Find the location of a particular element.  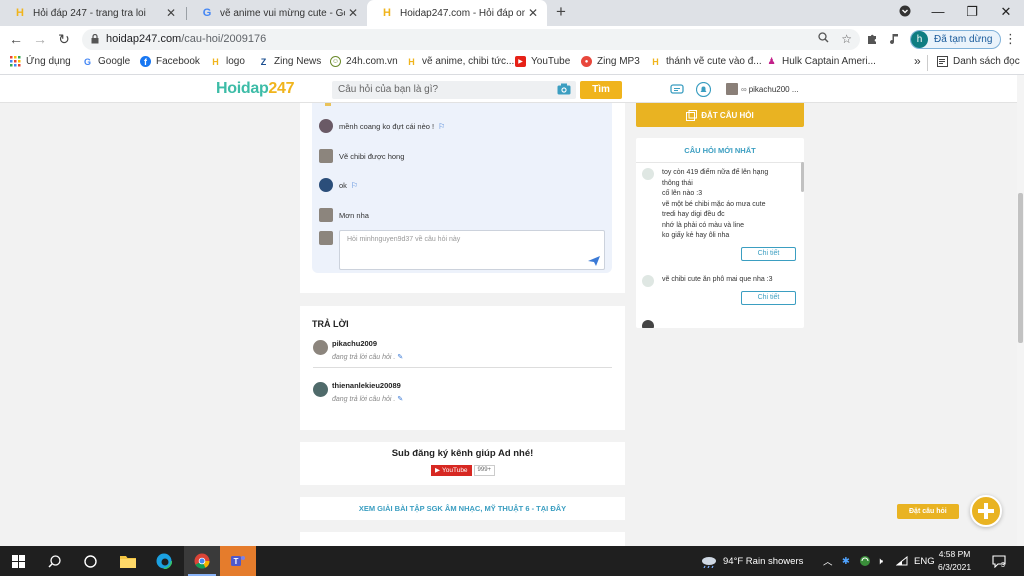

taskbar-chrome is located at coordinates (202, 561).